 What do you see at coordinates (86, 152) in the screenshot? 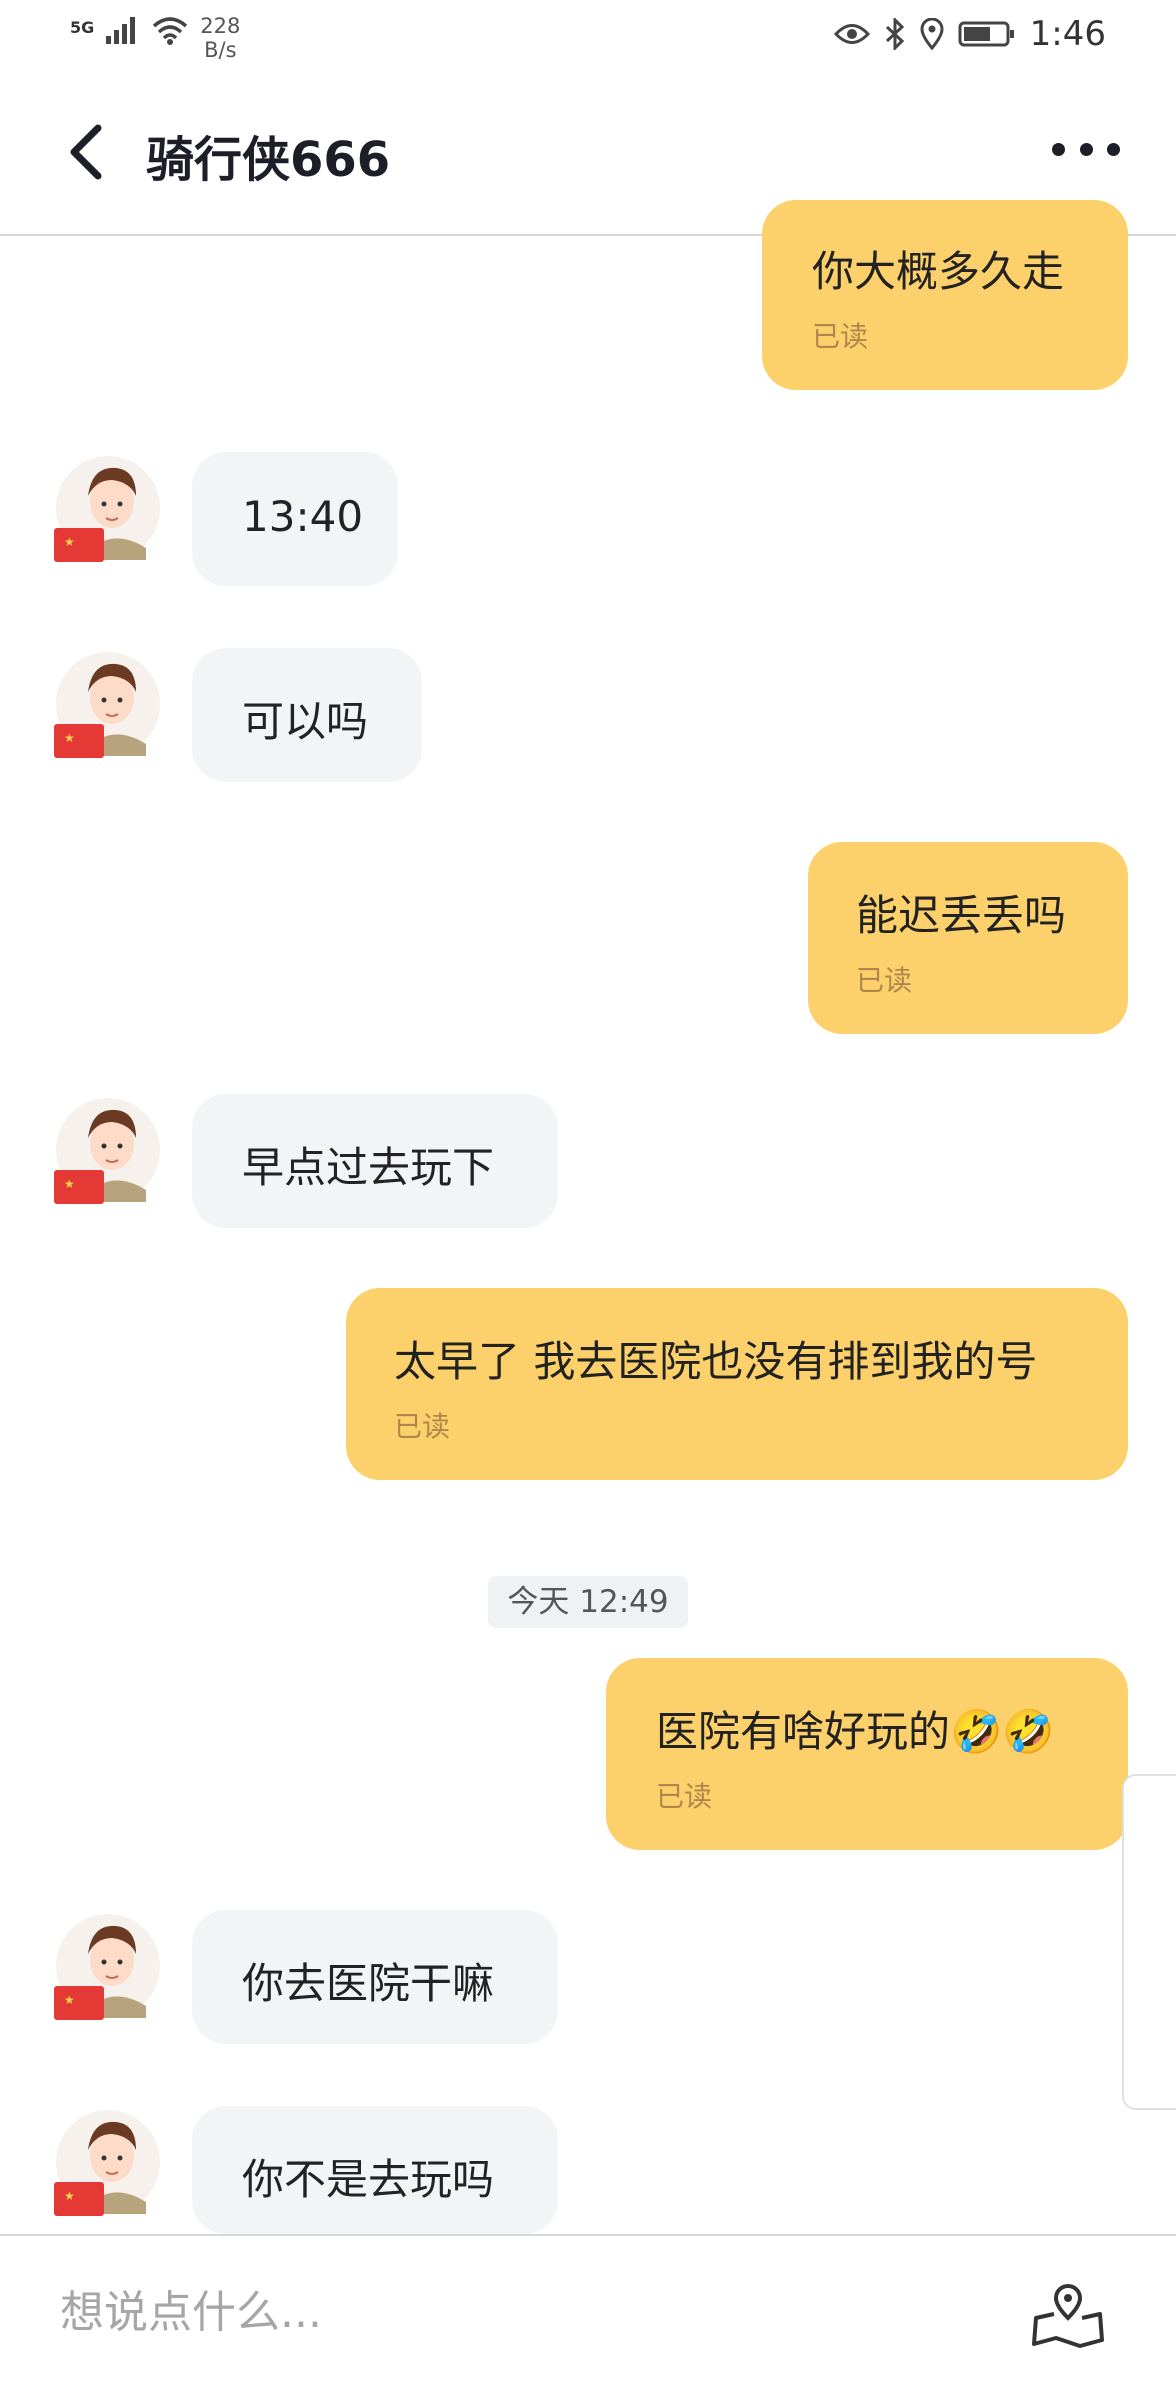
I see `chevron-left-icon` at bounding box center [86, 152].